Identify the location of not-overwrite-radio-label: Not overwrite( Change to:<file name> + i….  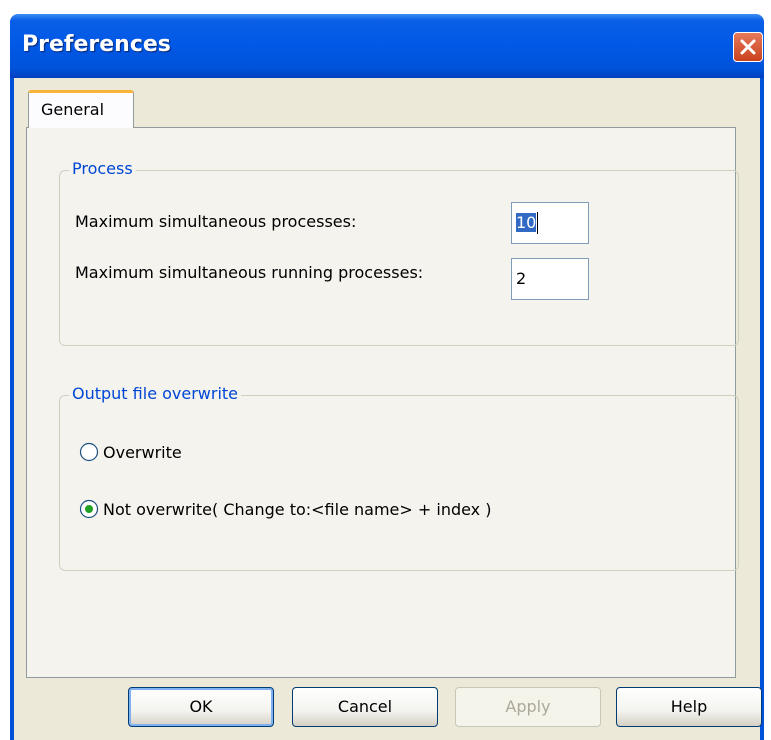
(297, 509).